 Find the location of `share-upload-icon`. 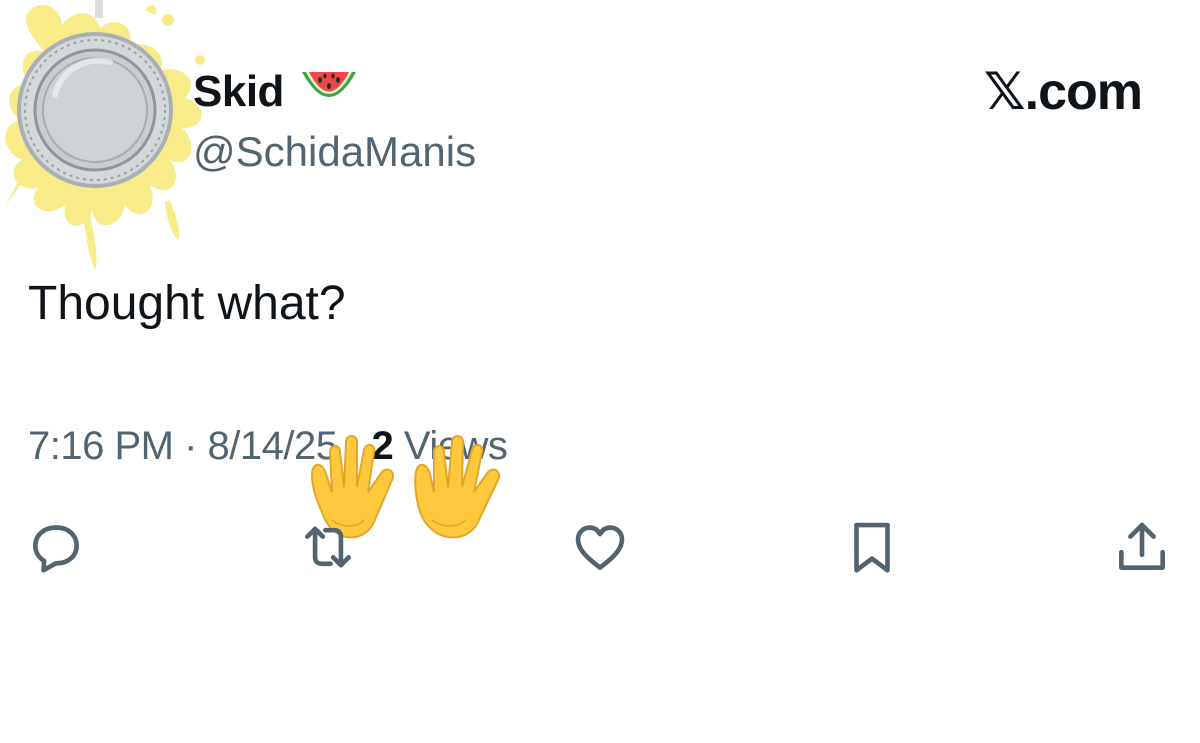

share-upload-icon is located at coordinates (1142, 546).